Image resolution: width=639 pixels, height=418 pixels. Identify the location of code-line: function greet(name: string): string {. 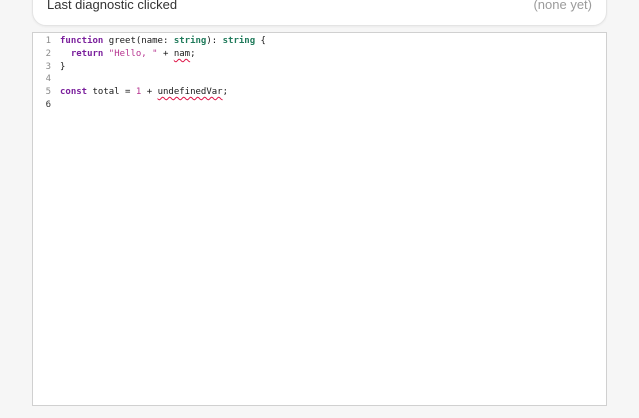
(333, 41).